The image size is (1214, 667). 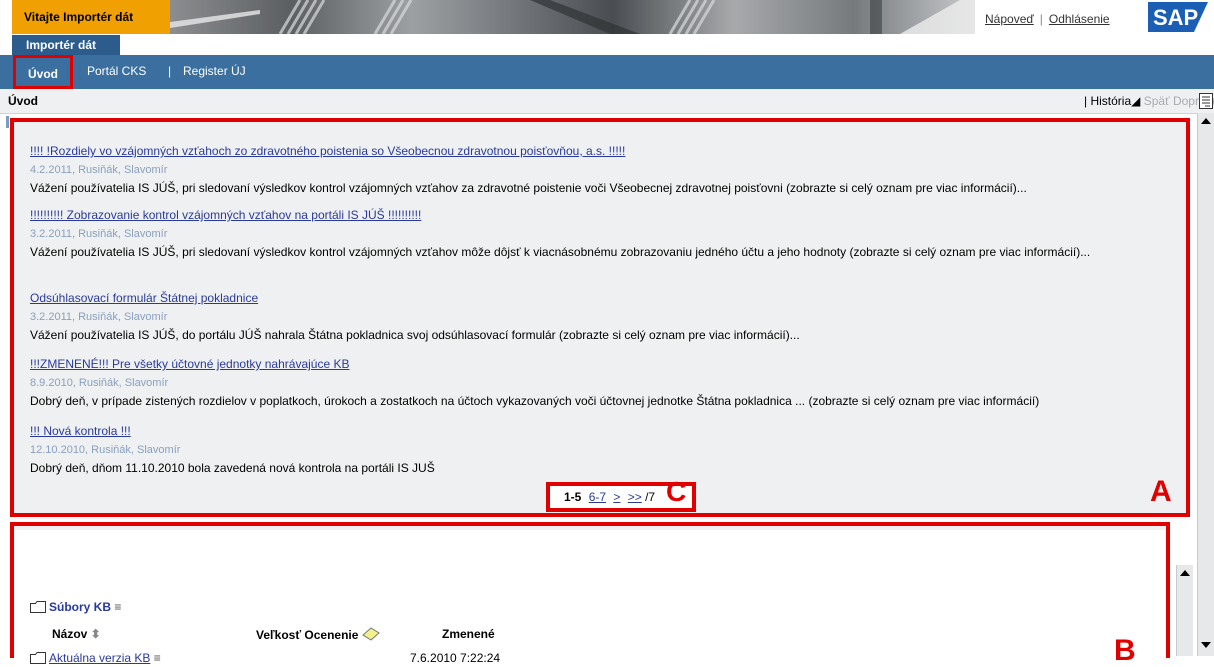 What do you see at coordinates (116, 72) in the screenshot?
I see `nav-item-portal-cks: Portál CKS` at bounding box center [116, 72].